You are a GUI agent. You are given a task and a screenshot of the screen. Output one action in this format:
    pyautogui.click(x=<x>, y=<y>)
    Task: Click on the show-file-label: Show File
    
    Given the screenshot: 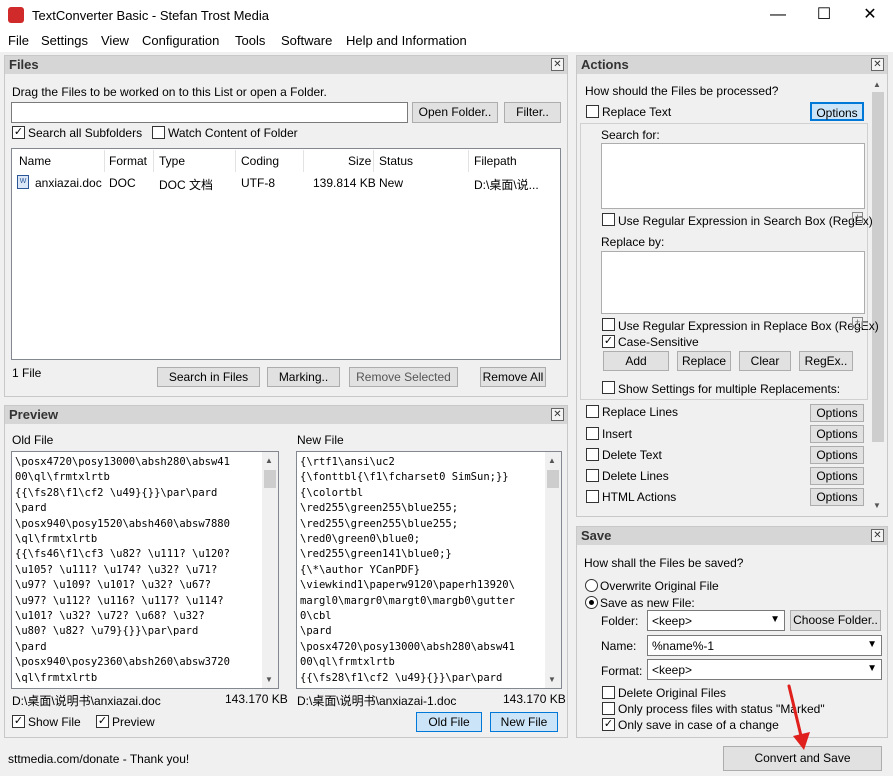 What is the action you would take?
    pyautogui.click(x=54, y=722)
    